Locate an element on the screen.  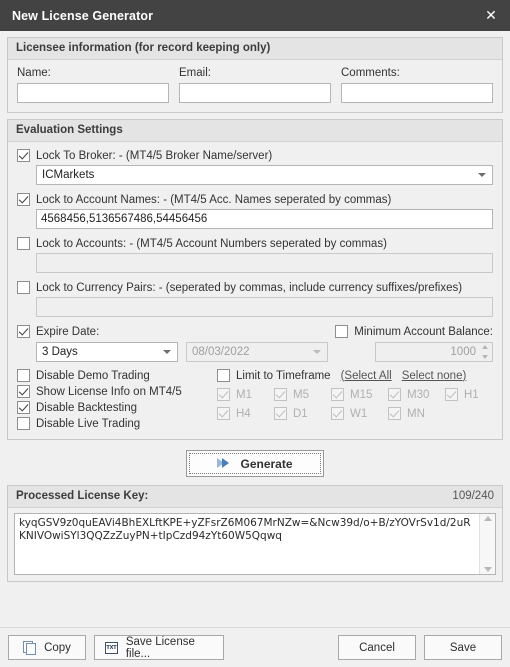
chevron-part is located at coordinates (226, 463).